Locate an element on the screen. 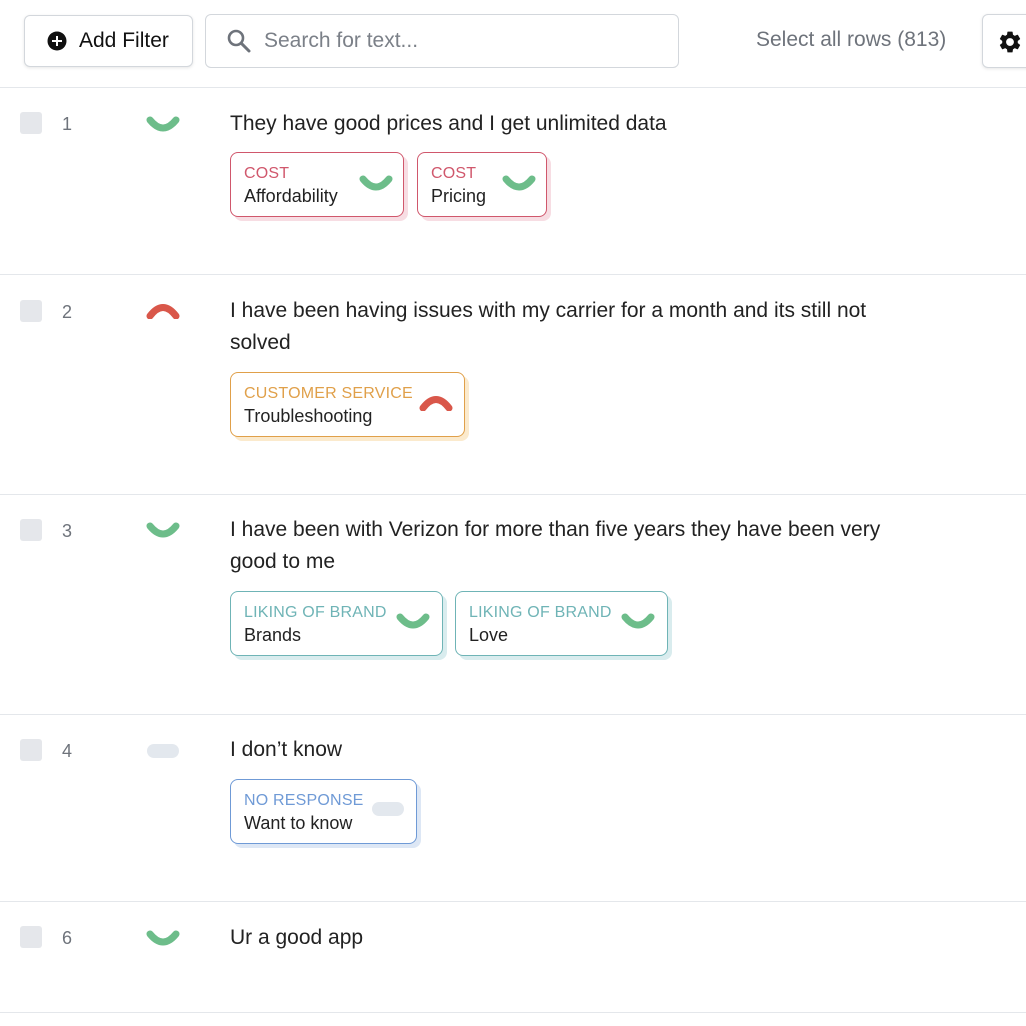 This screenshot has width=1026, height=1026. row-number: 6 is located at coordinates (67, 938).